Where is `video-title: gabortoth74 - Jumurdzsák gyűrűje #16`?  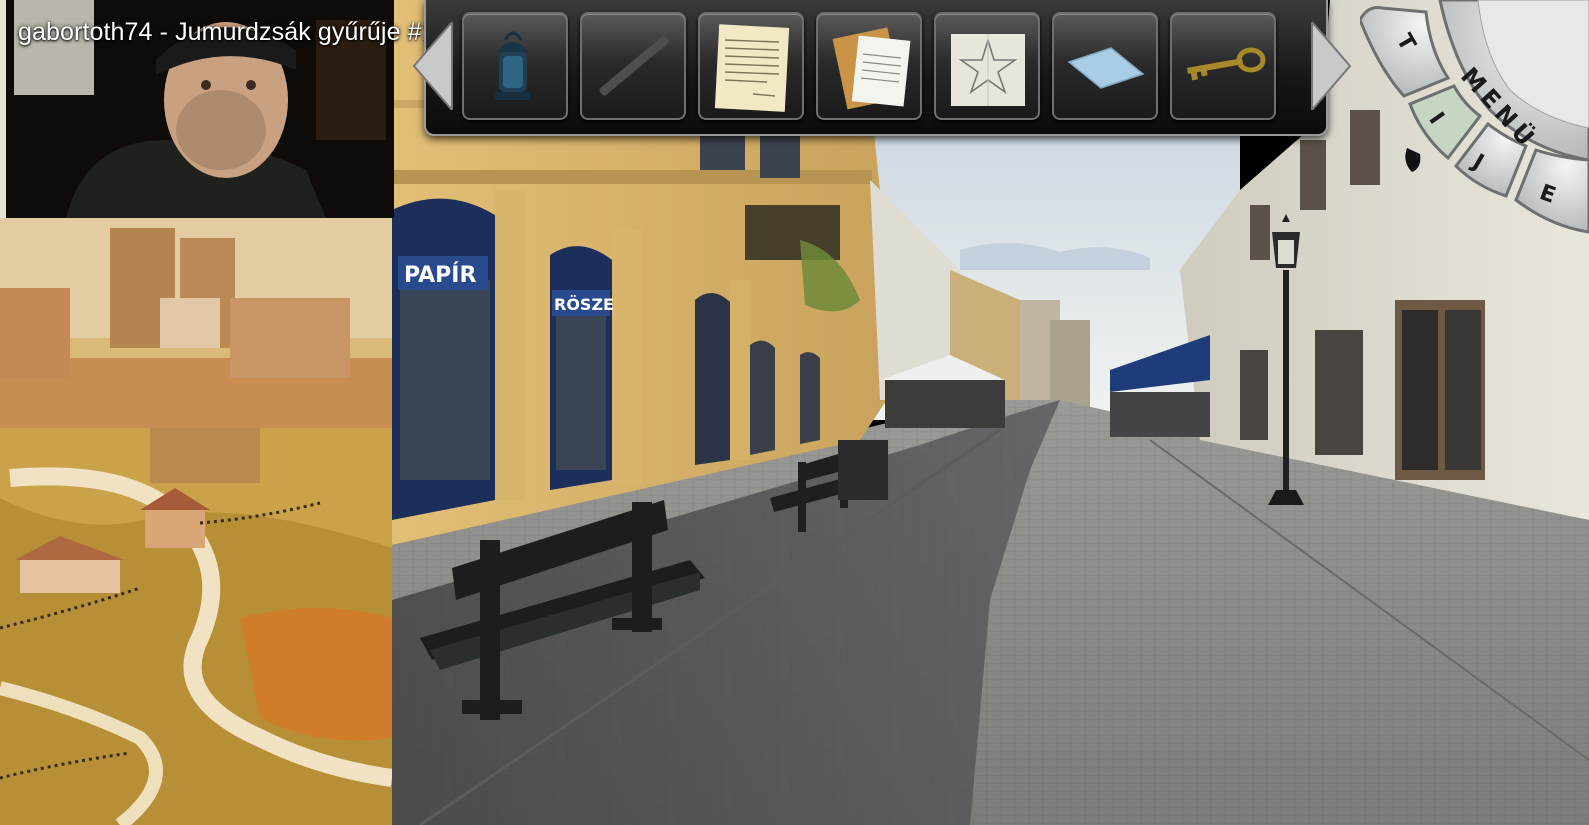
video-title: gabortoth74 - Jumurdzsák gyűrűje #16 is located at coordinates (234, 32).